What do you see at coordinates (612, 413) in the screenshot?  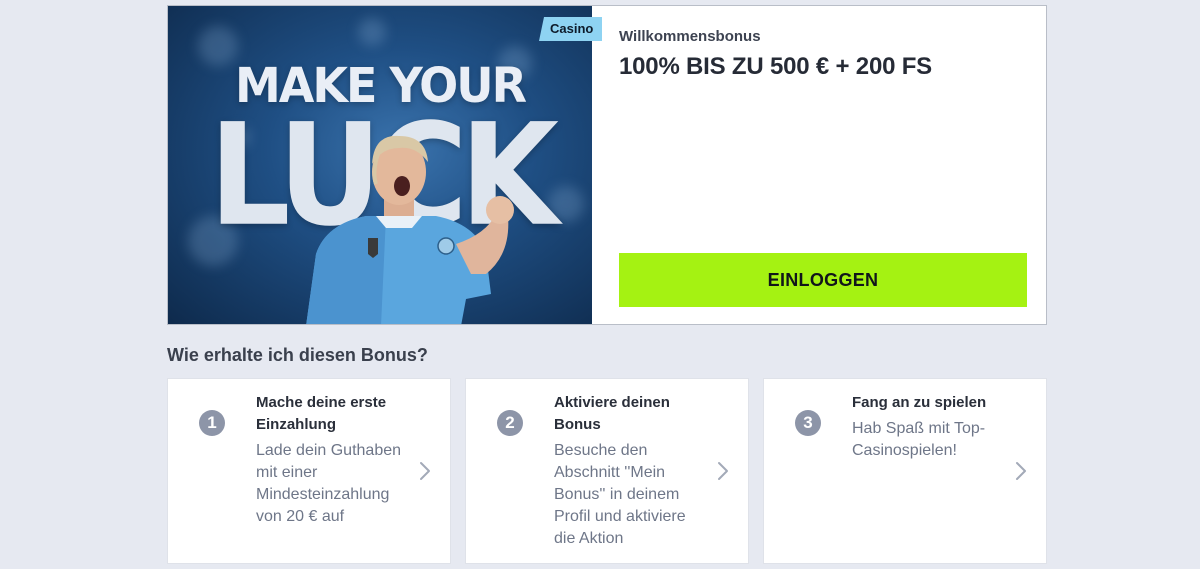 I see `step-title: Aktiviere deinen Bonus` at bounding box center [612, 413].